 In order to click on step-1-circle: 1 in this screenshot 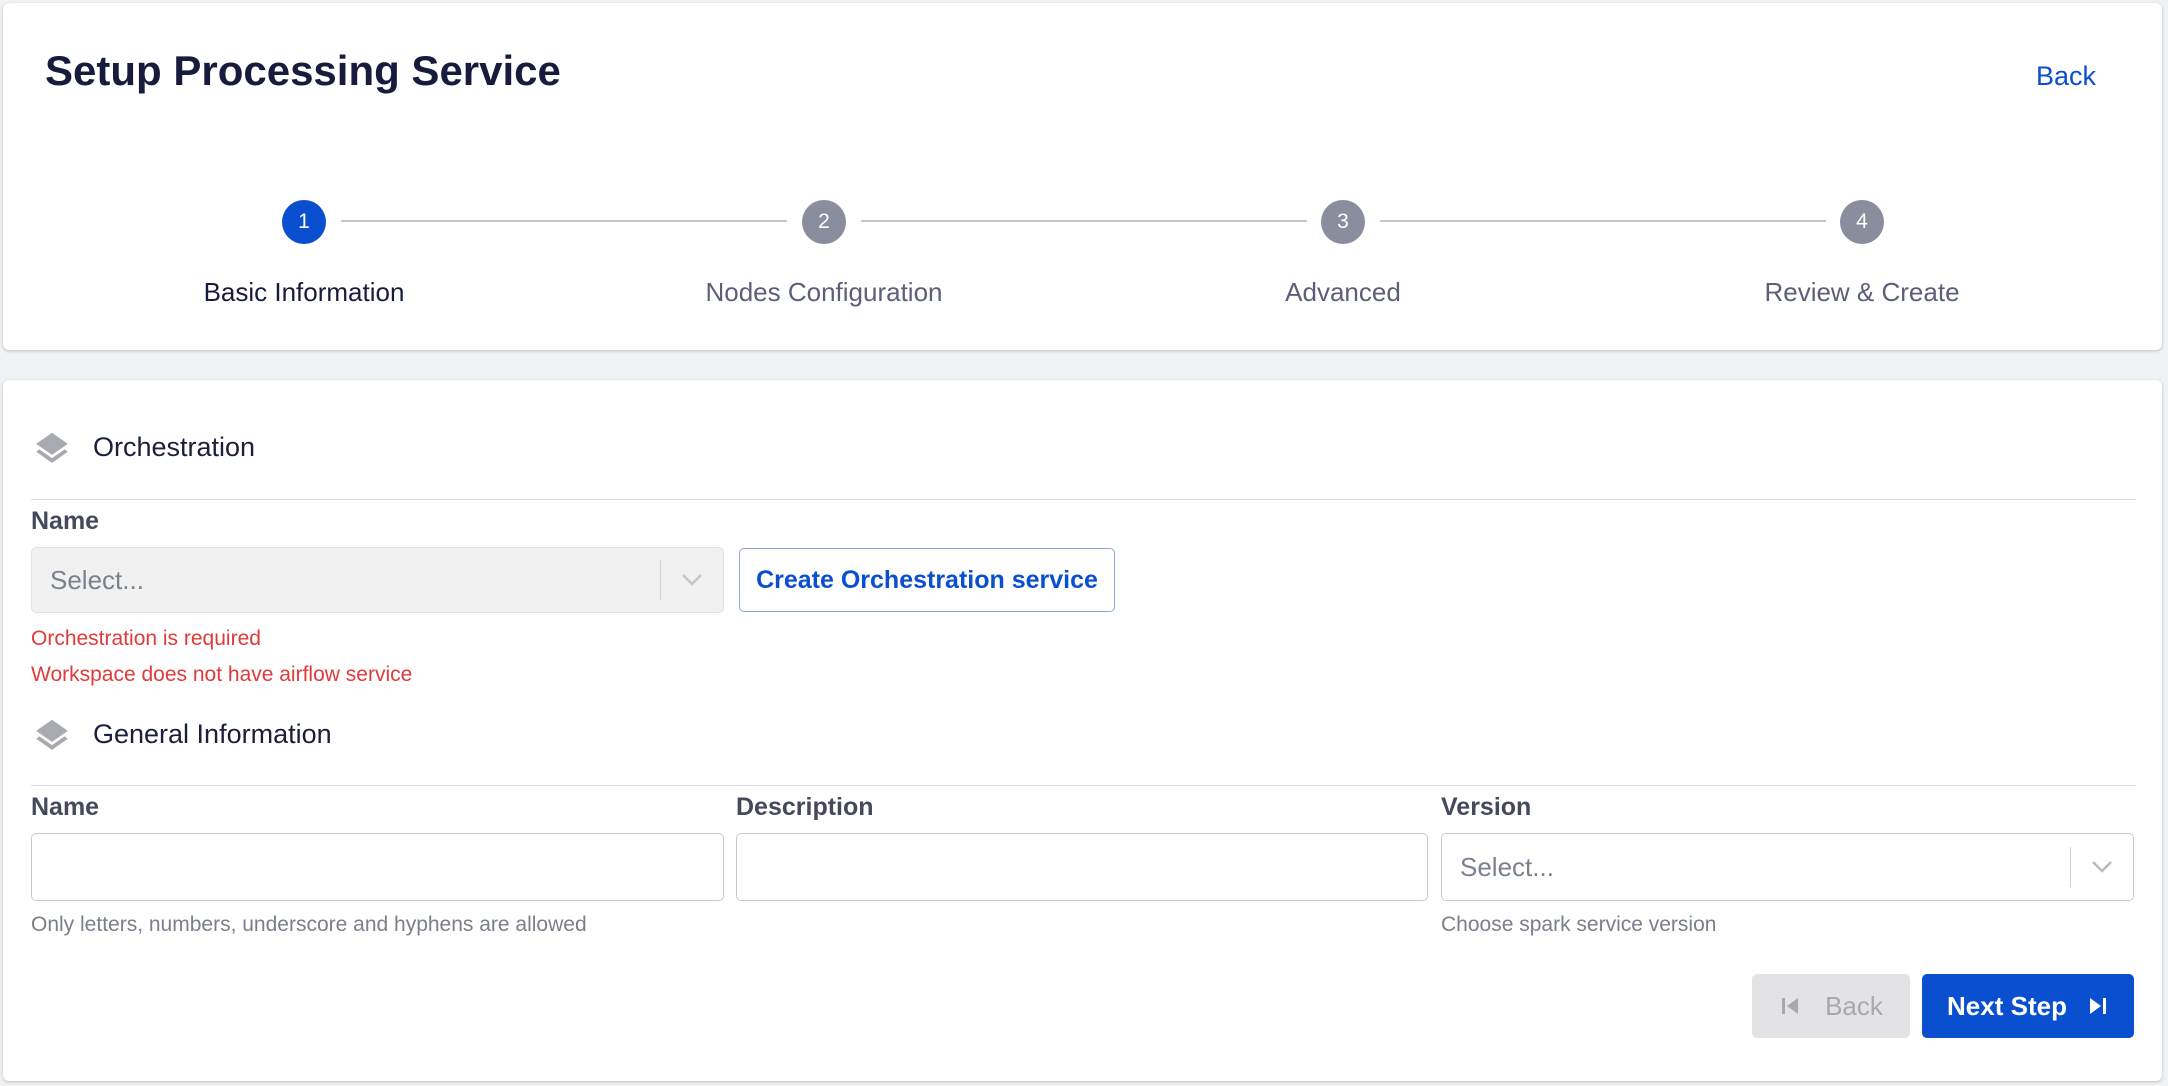, I will do `click(304, 222)`.